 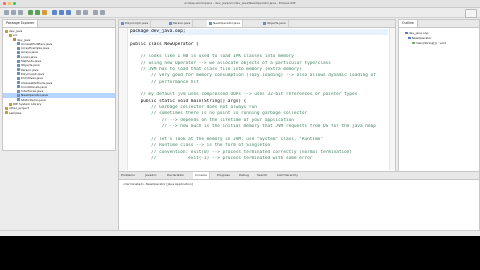 I want to click on run-icon, so click(x=37, y=12).